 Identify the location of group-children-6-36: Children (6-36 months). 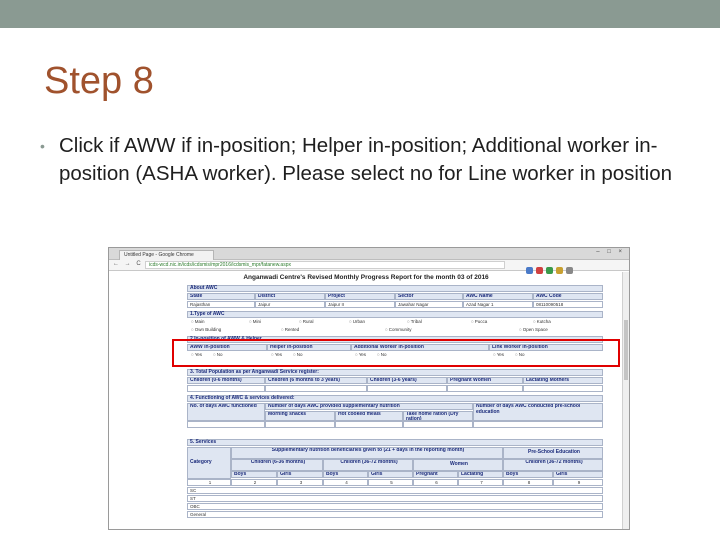
(277, 465).